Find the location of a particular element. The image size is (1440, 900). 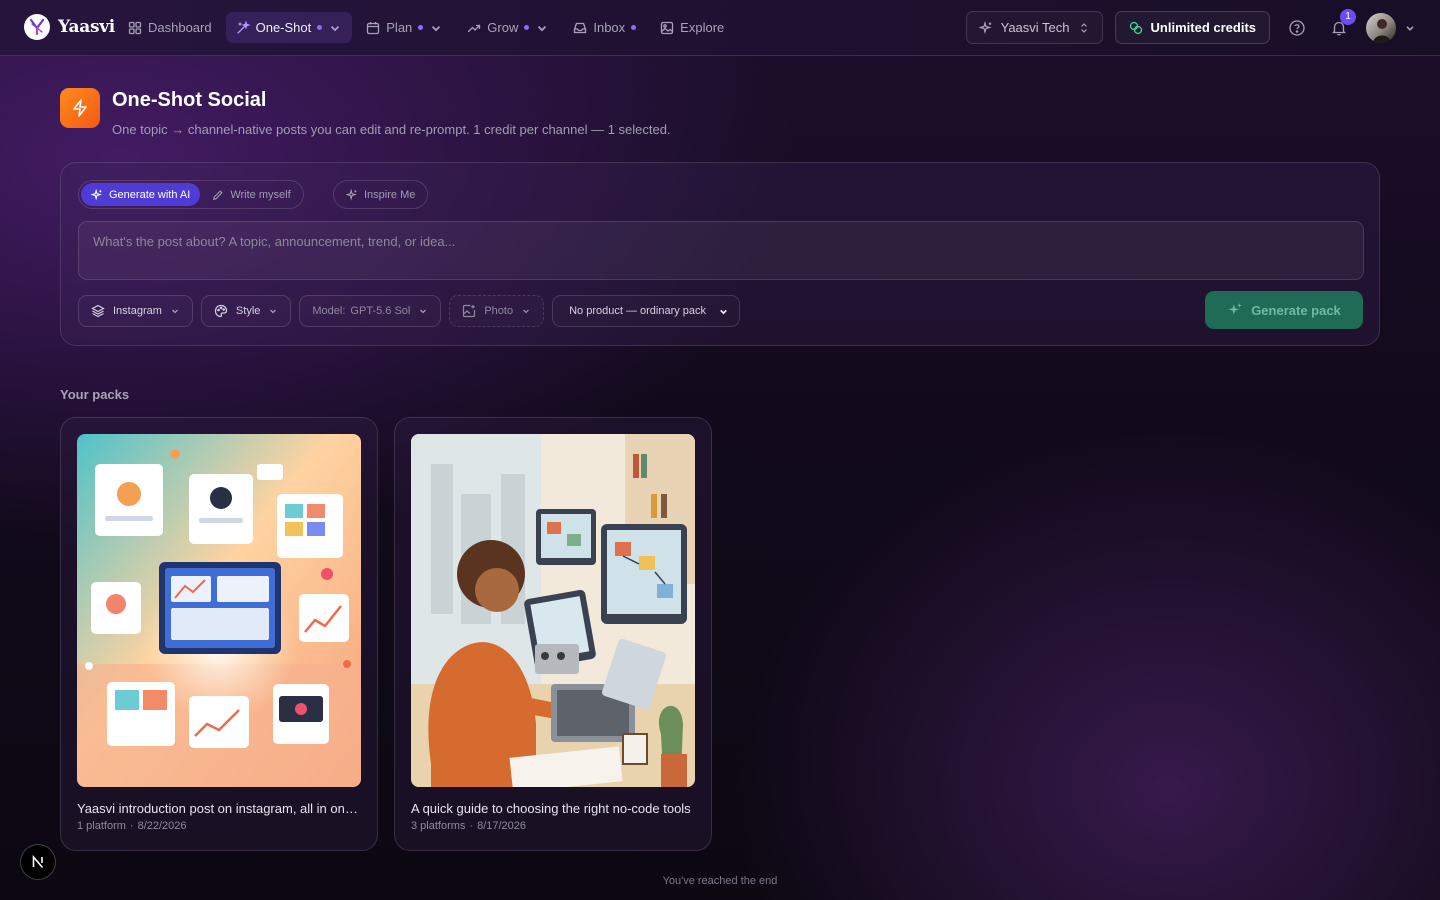

generate-label: Generate pack is located at coordinates (1296, 310).